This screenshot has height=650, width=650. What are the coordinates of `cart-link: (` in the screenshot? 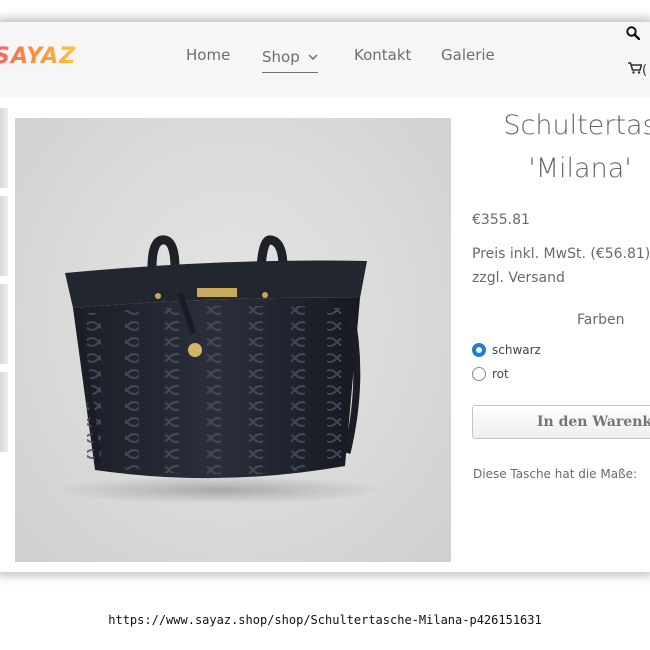 It's located at (637, 70).